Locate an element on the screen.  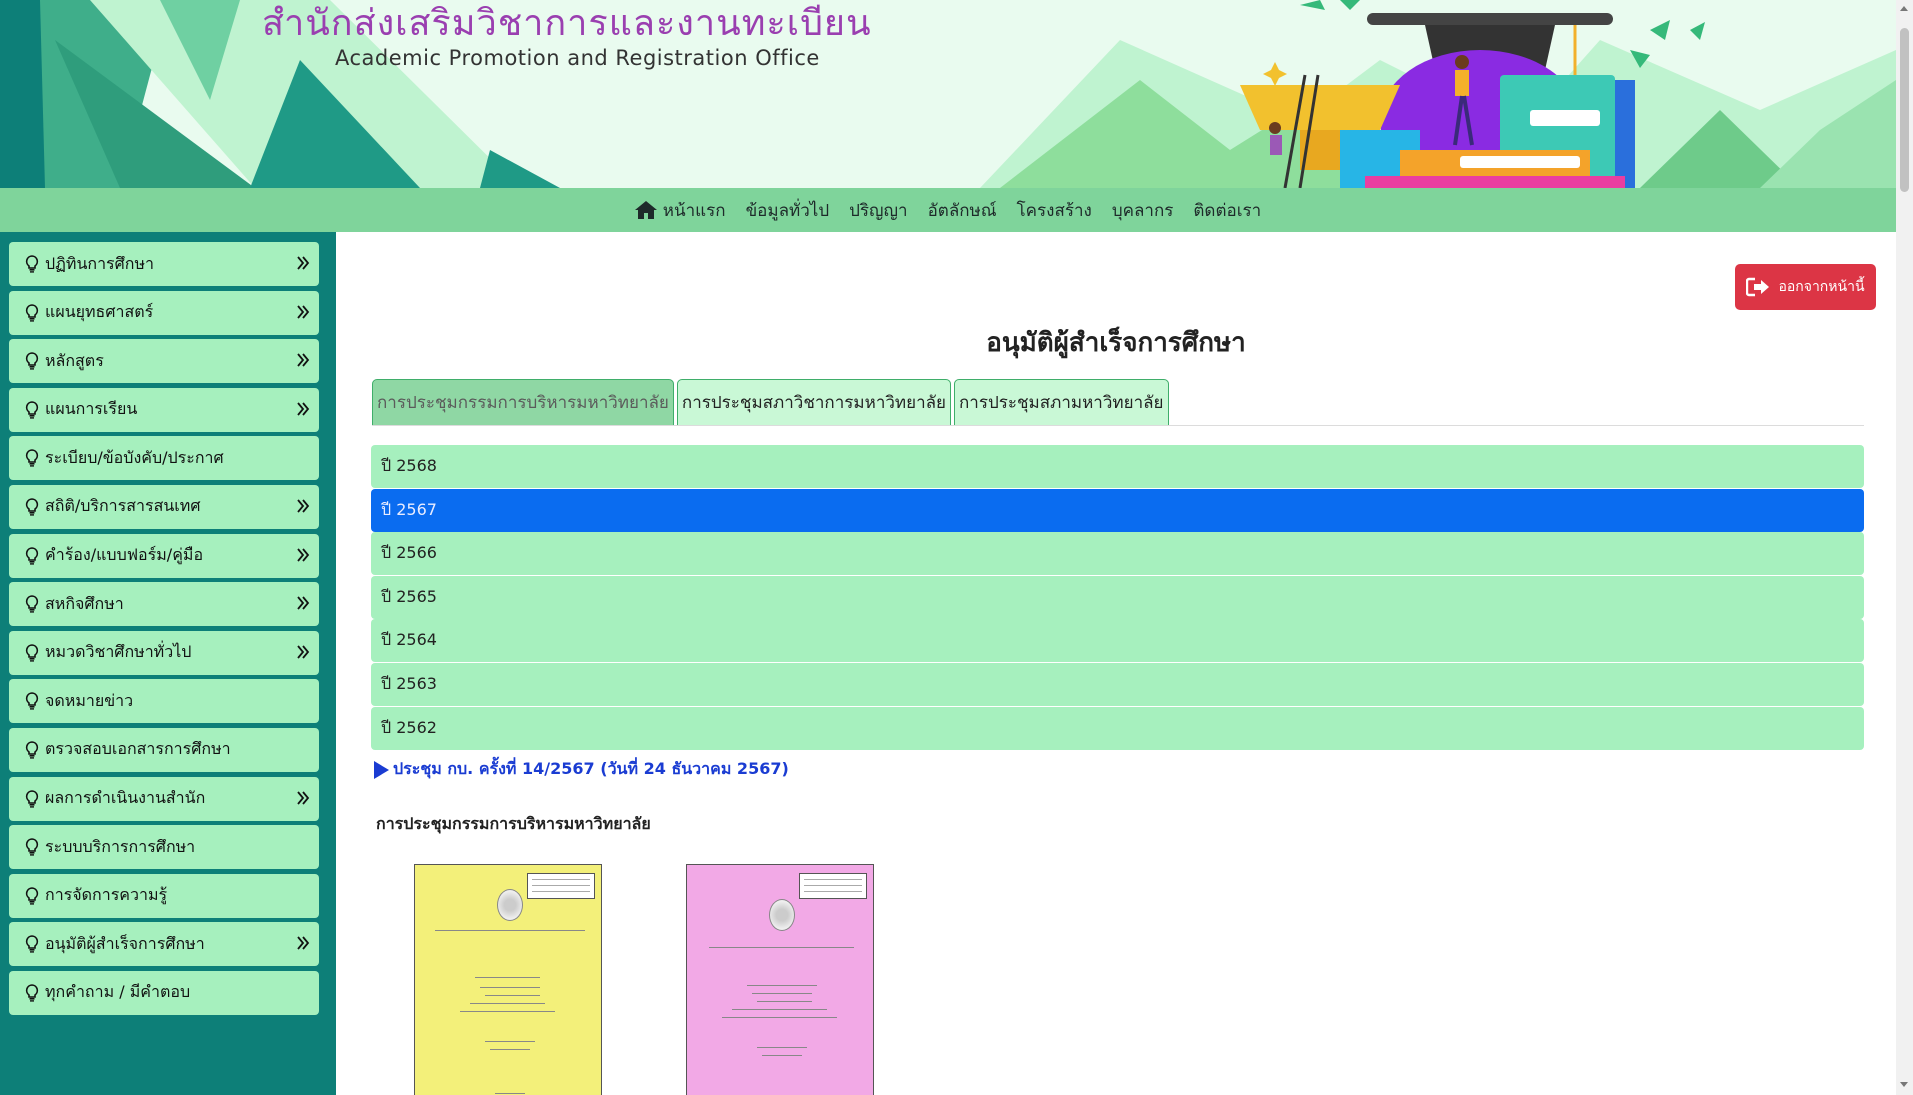
page-scrollbar is located at coordinates (1904, 547).